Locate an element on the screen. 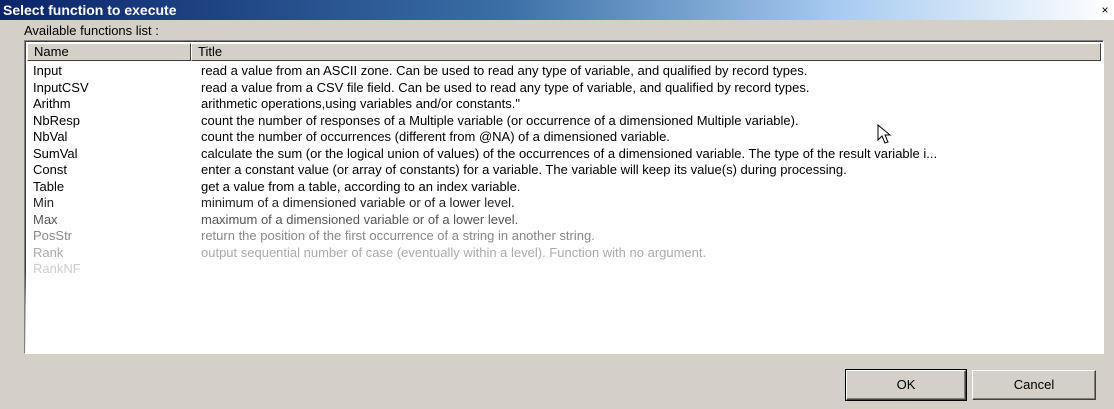 The height and width of the screenshot is (409, 1114). functions-list-label: Available functions list : is located at coordinates (91, 30).